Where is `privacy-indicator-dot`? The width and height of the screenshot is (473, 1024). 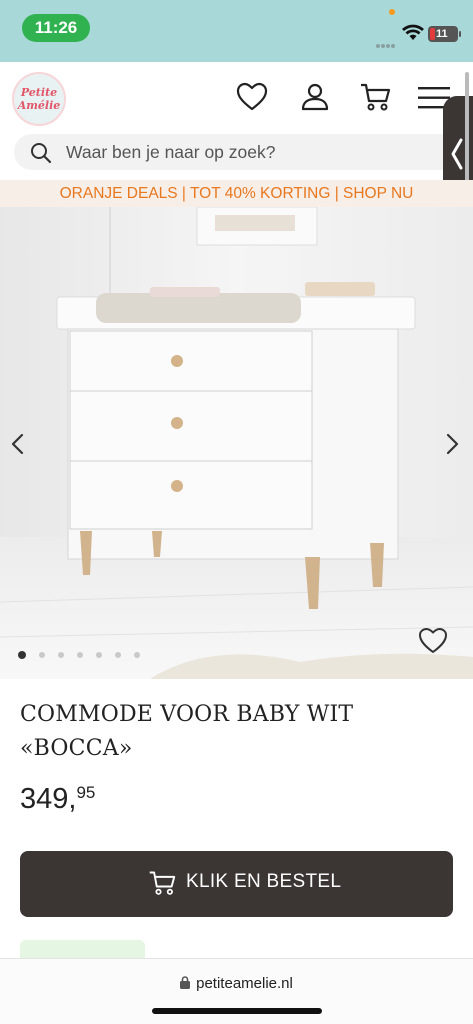 privacy-indicator-dot is located at coordinates (392, 12).